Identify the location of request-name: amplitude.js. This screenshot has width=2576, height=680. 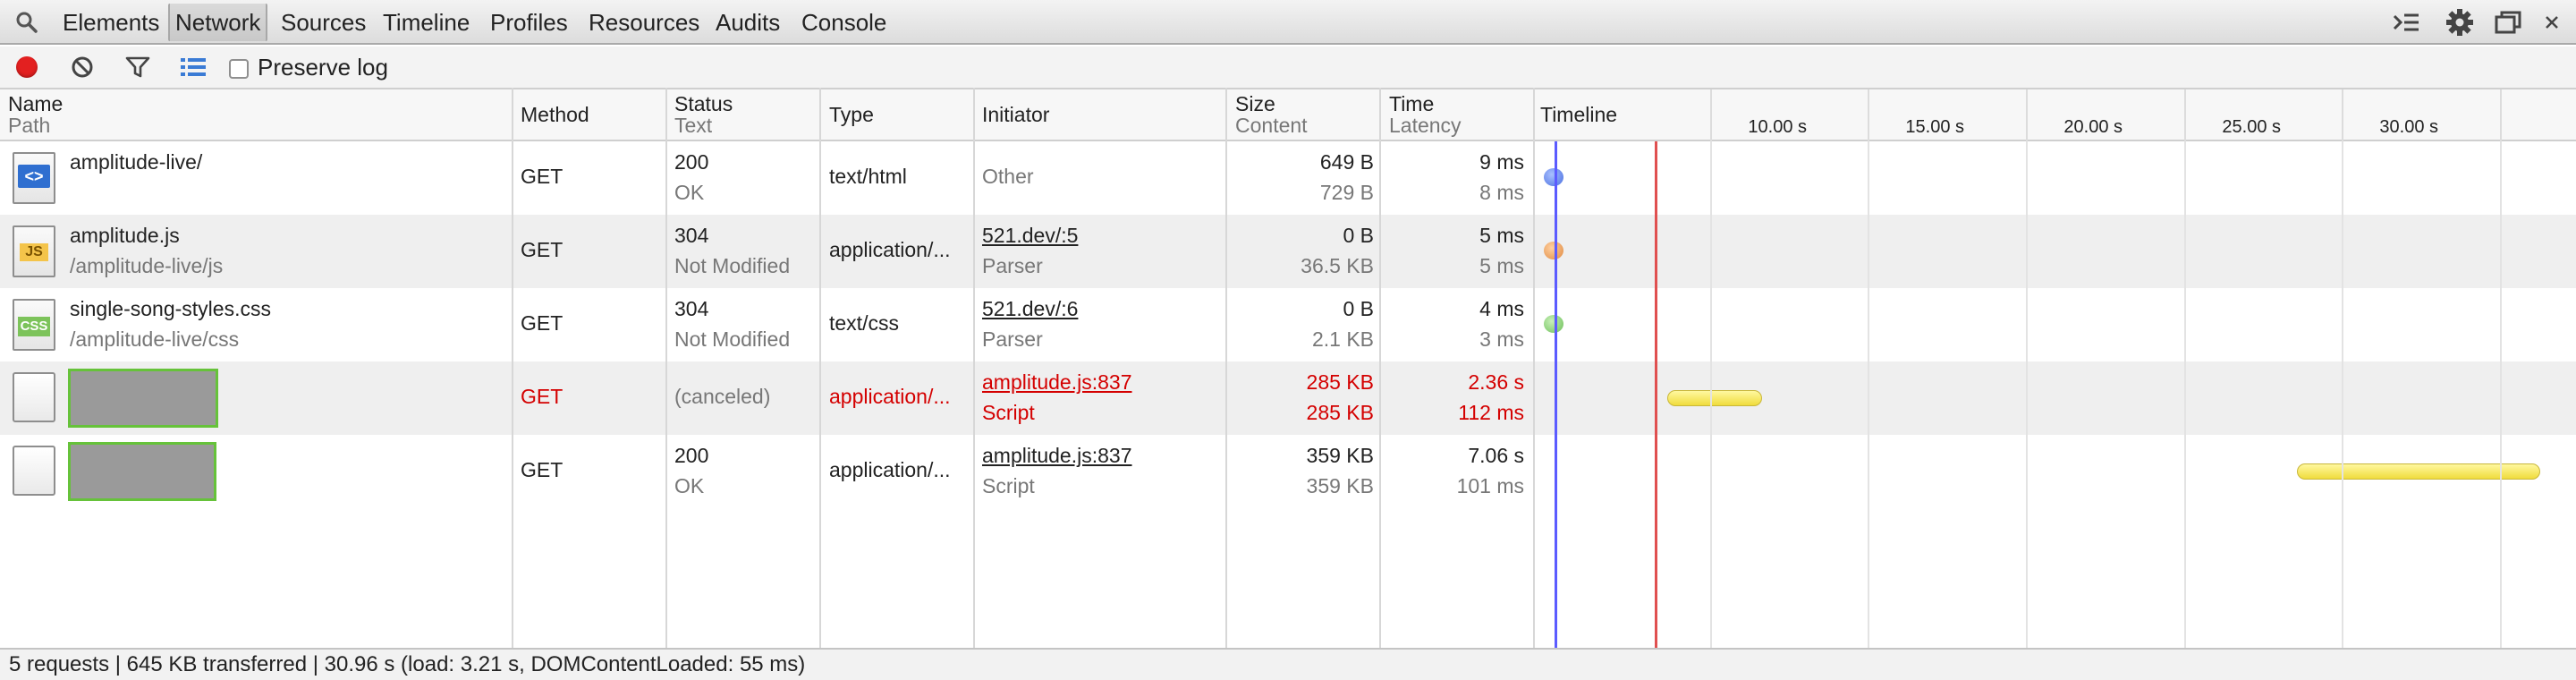
(125, 235).